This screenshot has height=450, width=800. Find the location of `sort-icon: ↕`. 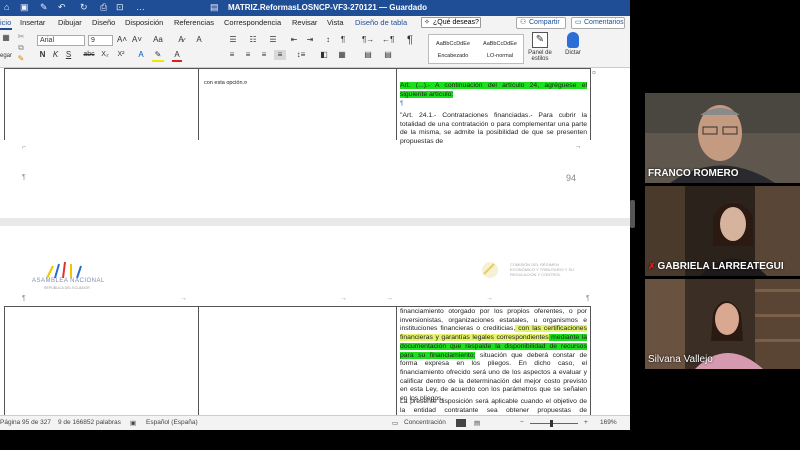

sort-icon: ↕ is located at coordinates (328, 40).